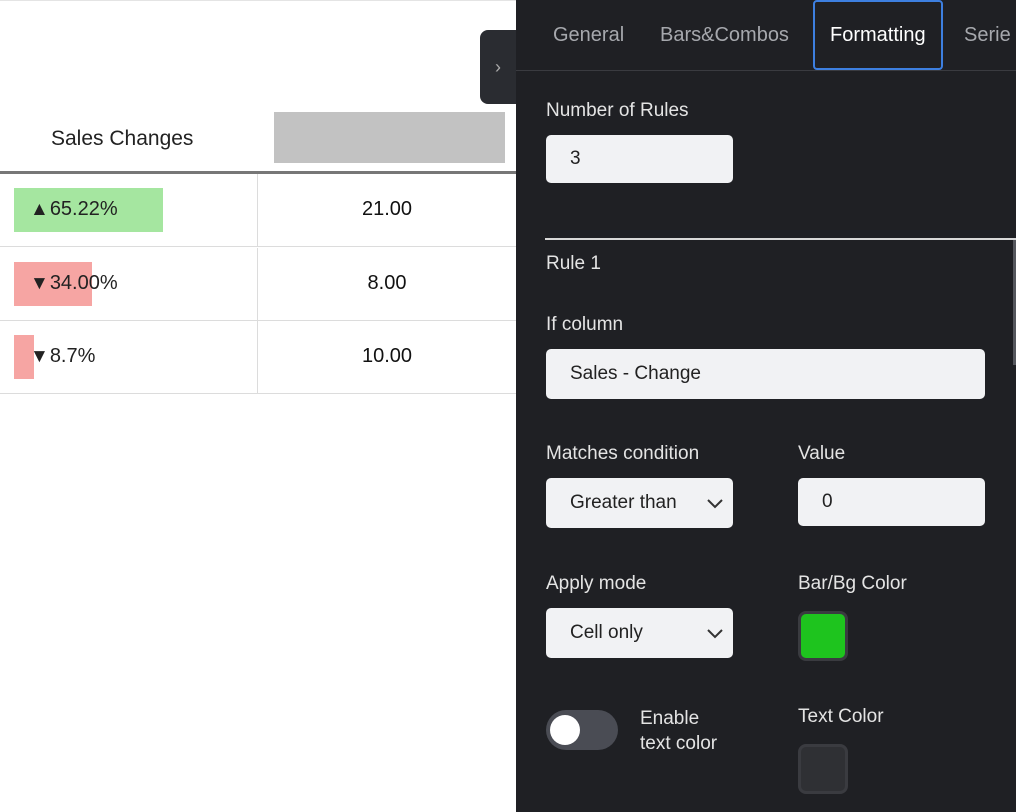 The image size is (1016, 812). I want to click on chevron-right-icon: ›, so click(498, 66).